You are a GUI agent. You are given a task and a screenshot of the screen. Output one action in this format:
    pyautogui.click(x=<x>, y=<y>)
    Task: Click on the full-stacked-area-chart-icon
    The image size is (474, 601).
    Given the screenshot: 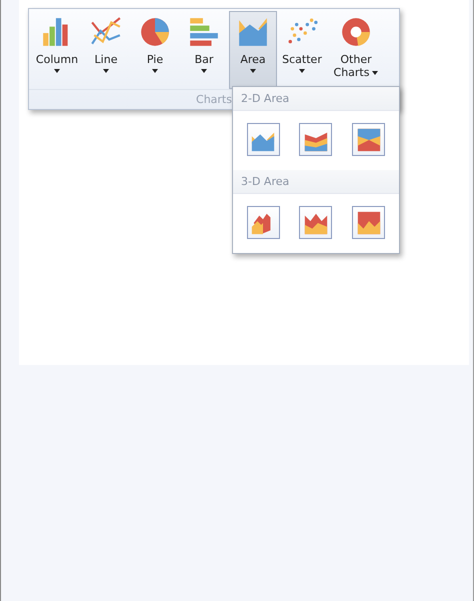 What is the action you would take?
    pyautogui.click(x=369, y=139)
    